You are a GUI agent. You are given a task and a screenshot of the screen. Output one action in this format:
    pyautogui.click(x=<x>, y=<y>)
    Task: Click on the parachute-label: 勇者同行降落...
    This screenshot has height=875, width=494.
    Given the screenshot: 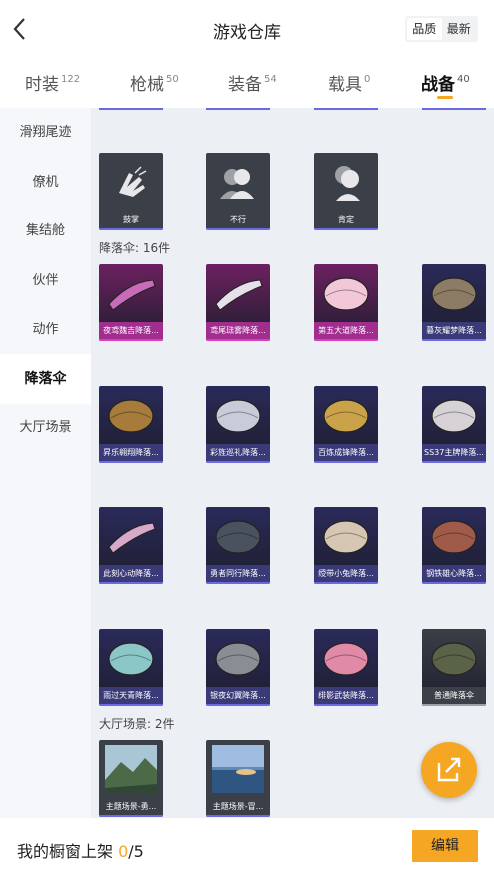 What is the action you would take?
    pyautogui.click(x=238, y=573)
    